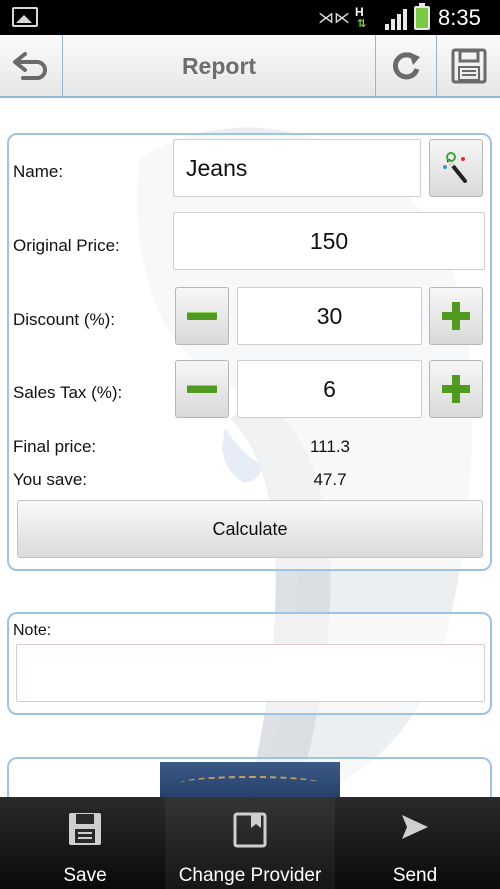 The image size is (500, 889). Describe the element at coordinates (250, 17) in the screenshot. I see `status-bar: ⋊⋉ H ⇅ 8:35` at that location.